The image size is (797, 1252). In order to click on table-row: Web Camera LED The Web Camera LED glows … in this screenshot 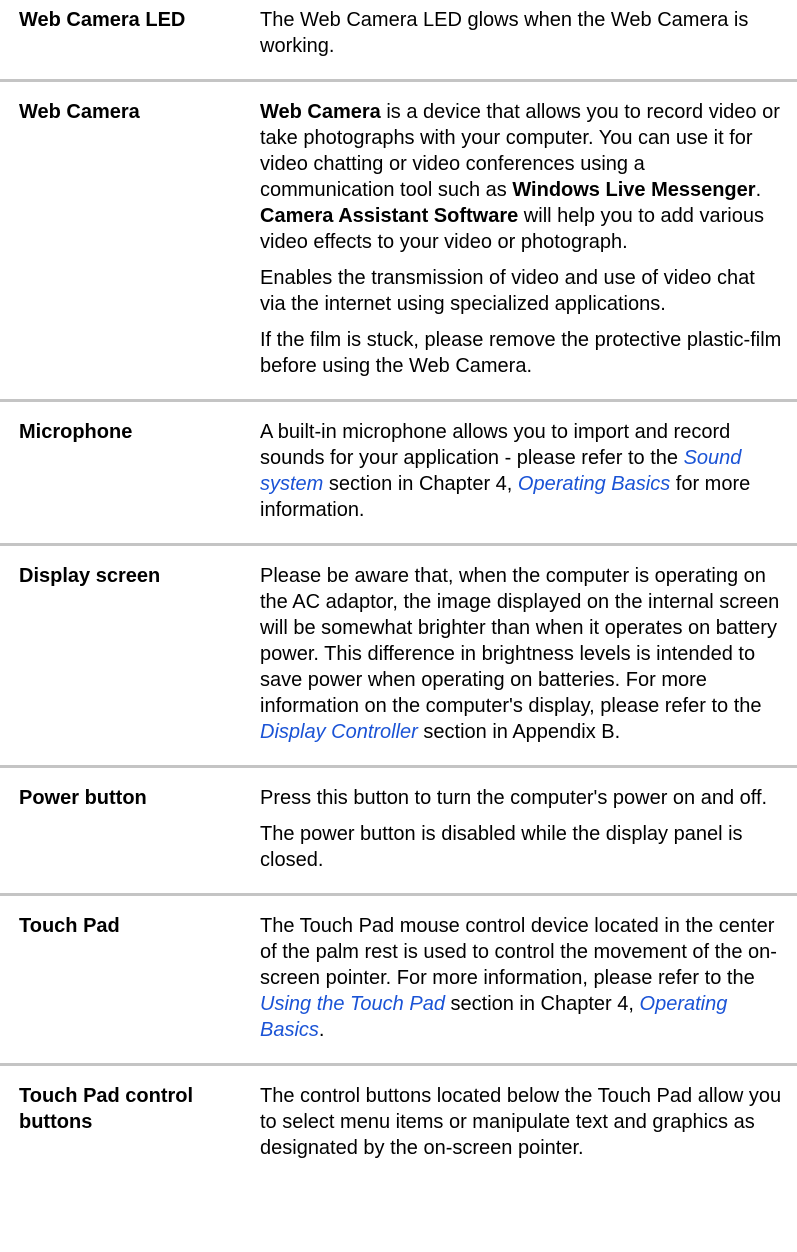, I will do `click(398, 41)`.